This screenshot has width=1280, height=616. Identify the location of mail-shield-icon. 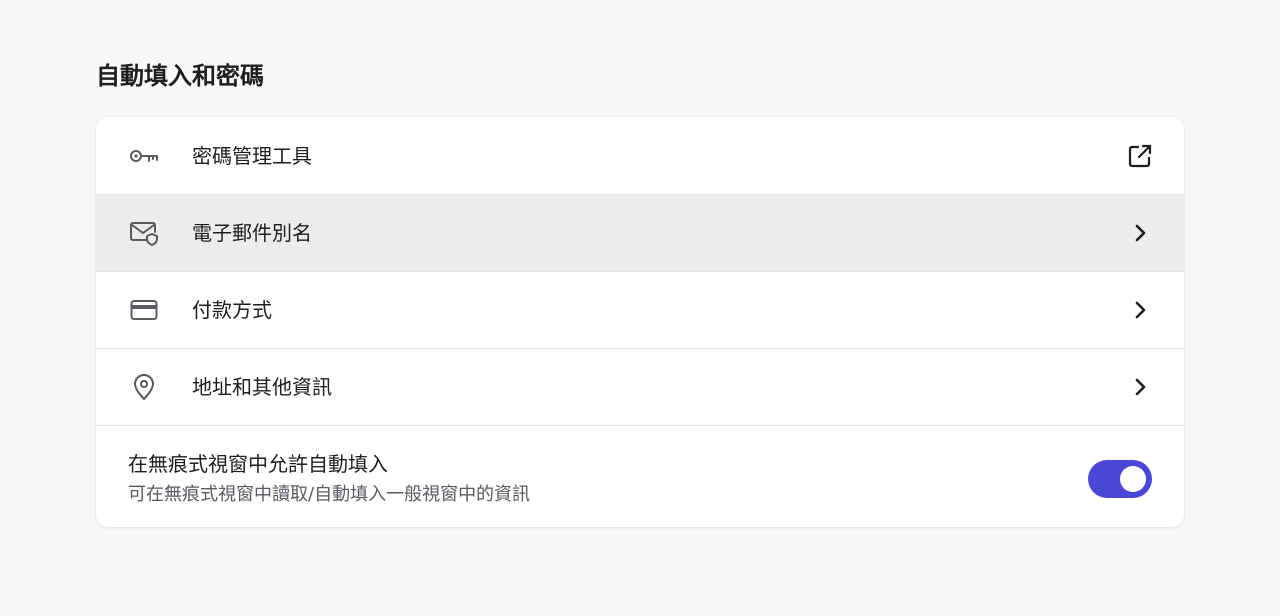
(144, 233).